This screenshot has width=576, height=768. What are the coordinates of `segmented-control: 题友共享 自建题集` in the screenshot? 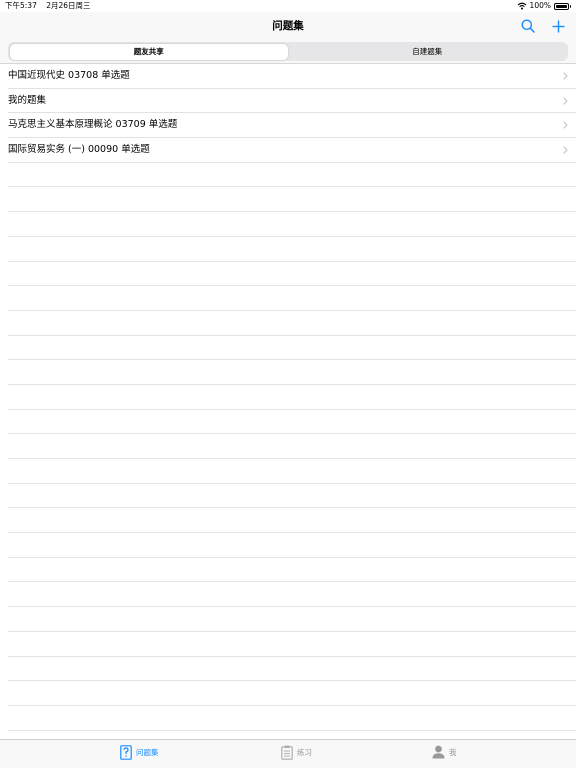 It's located at (288, 51).